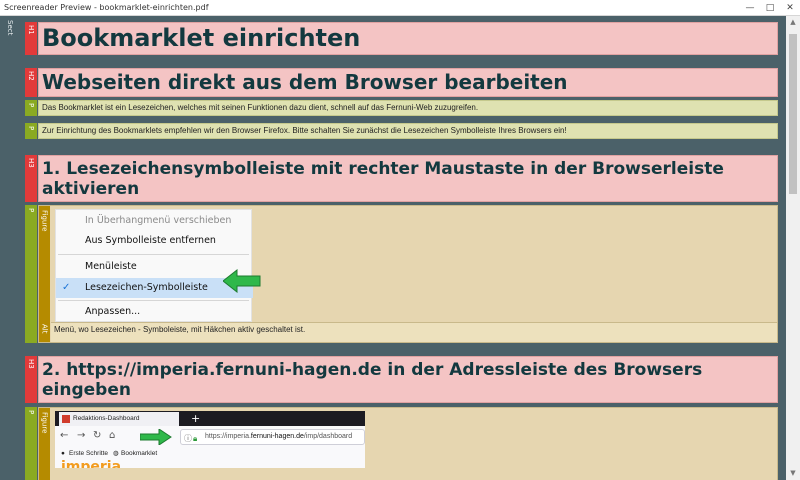 The width and height of the screenshot is (800, 480). I want to click on h1-block: H1 Bookmarklet einrichten, so click(401, 38).